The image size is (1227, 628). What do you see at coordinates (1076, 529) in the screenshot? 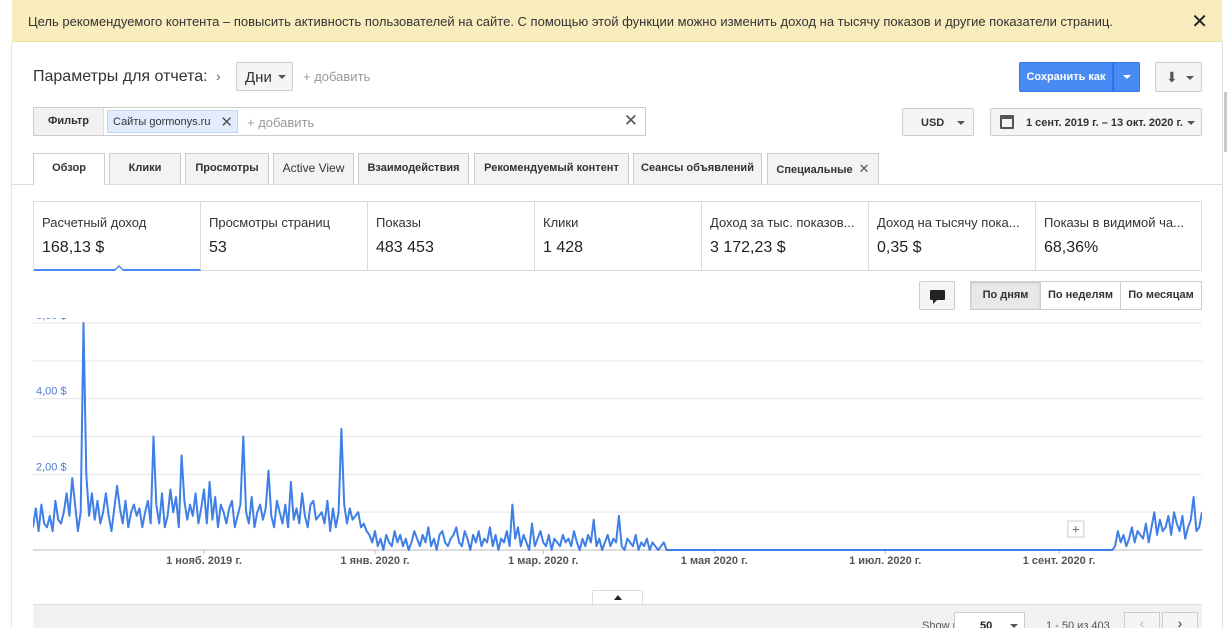
I see `plus-icon-glyph: +` at bounding box center [1076, 529].